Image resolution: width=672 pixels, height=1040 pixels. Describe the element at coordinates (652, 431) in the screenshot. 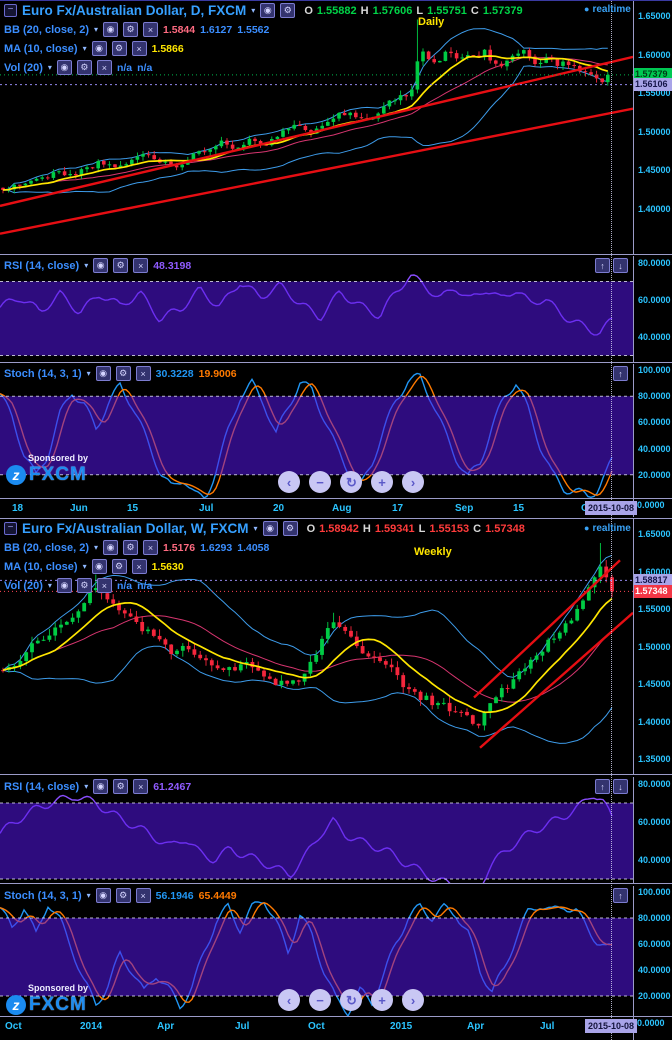

I see `daily-stoch-axis: 100.000 80.0000 60.0000 40.0000 20.0000` at that location.